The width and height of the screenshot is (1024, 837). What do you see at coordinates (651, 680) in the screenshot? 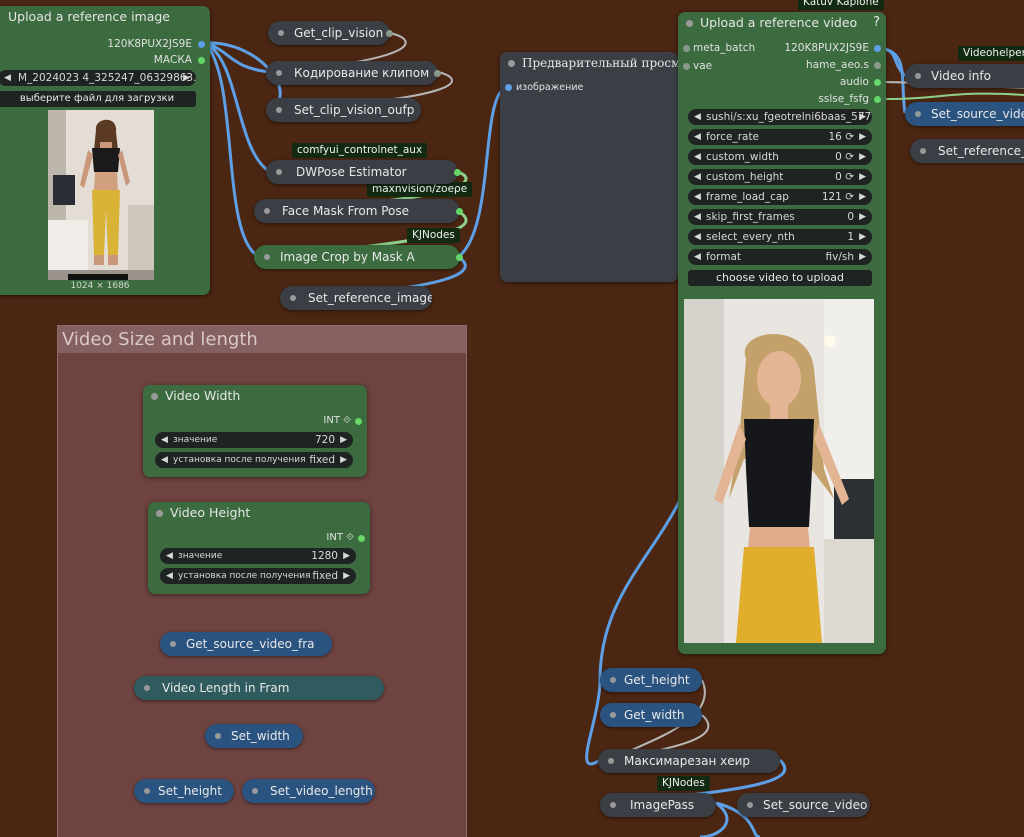
I see `get-height-node: Get_height` at bounding box center [651, 680].